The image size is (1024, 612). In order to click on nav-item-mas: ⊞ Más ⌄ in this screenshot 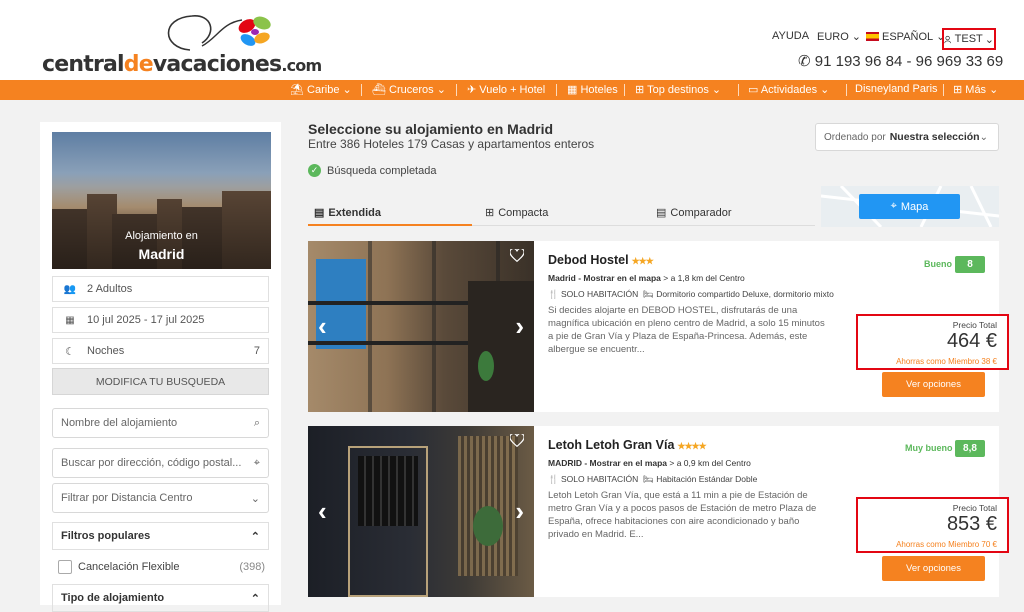, I will do `click(975, 89)`.